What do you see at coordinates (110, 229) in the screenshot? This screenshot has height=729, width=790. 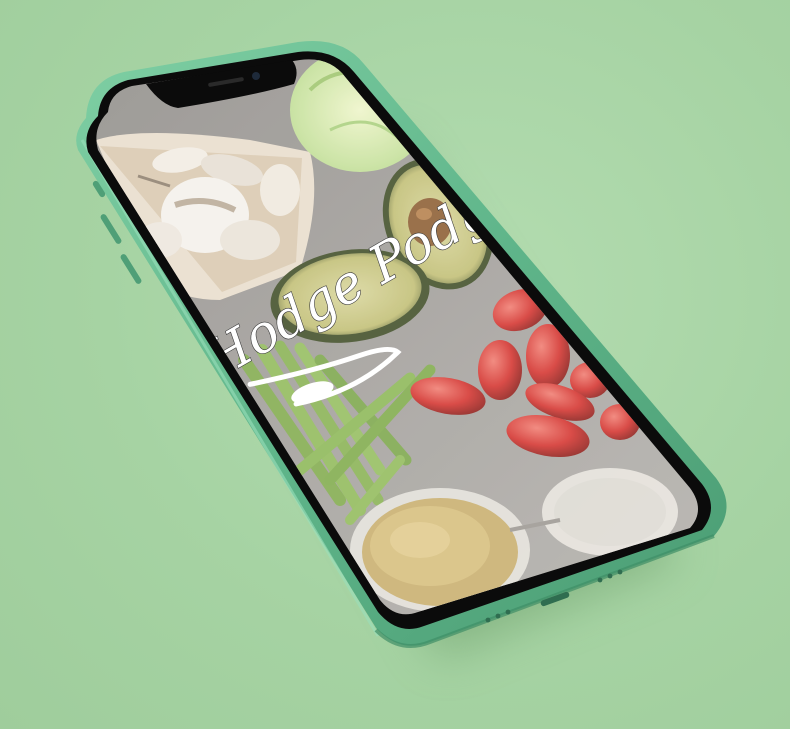 I see `volume-up-button` at bounding box center [110, 229].